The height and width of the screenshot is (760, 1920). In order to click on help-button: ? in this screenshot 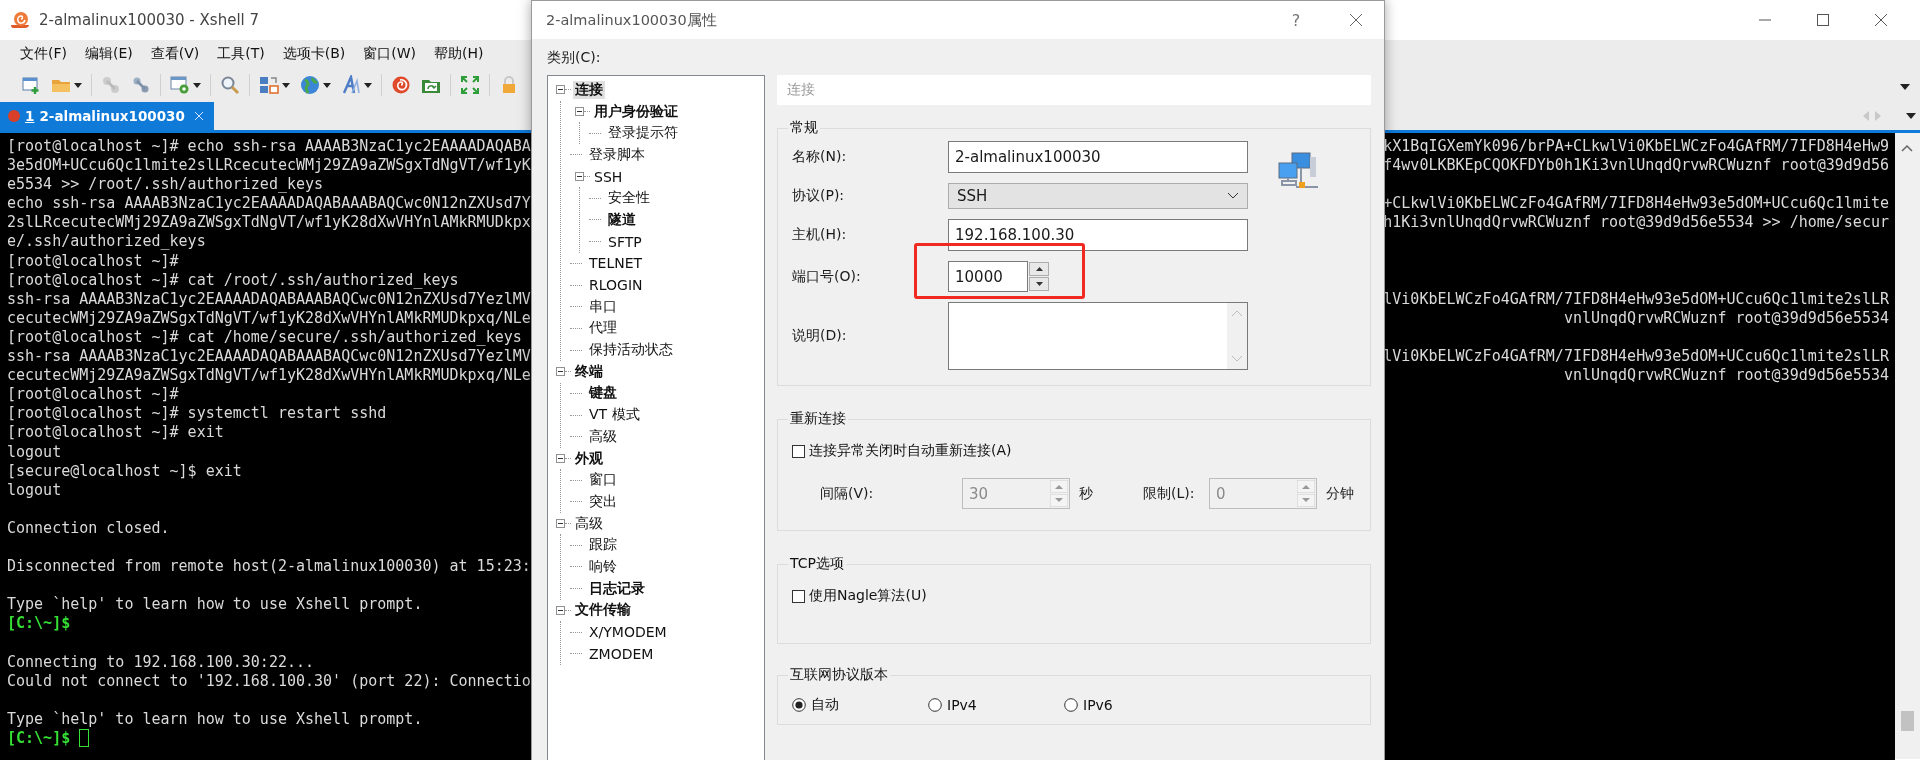, I will do `click(1296, 20)`.